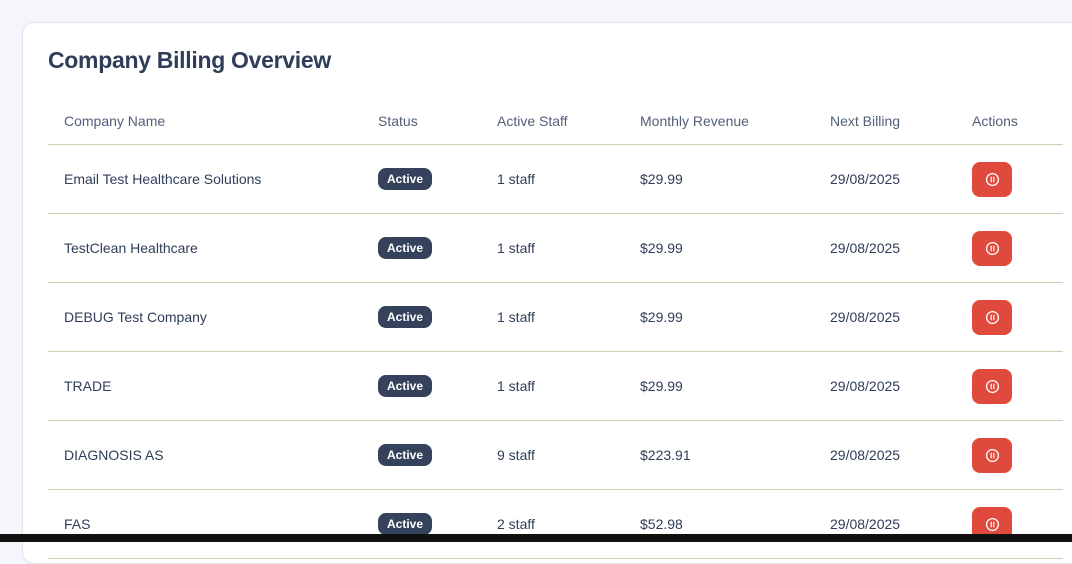 The height and width of the screenshot is (564, 1072). What do you see at coordinates (995, 120) in the screenshot?
I see `column-header-actions: Actions` at bounding box center [995, 120].